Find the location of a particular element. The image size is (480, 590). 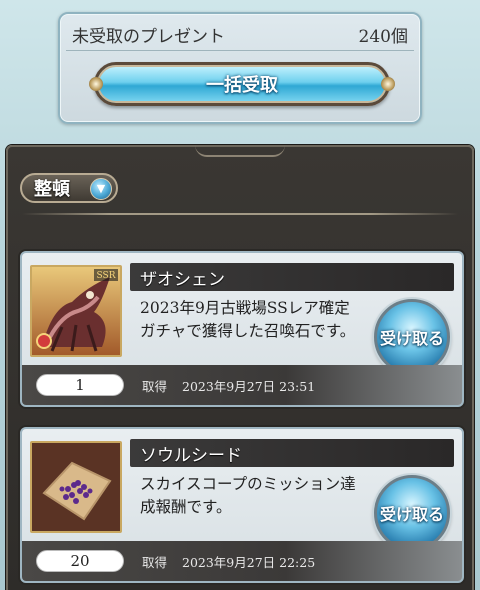

ornament-icon is located at coordinates (240, 151).